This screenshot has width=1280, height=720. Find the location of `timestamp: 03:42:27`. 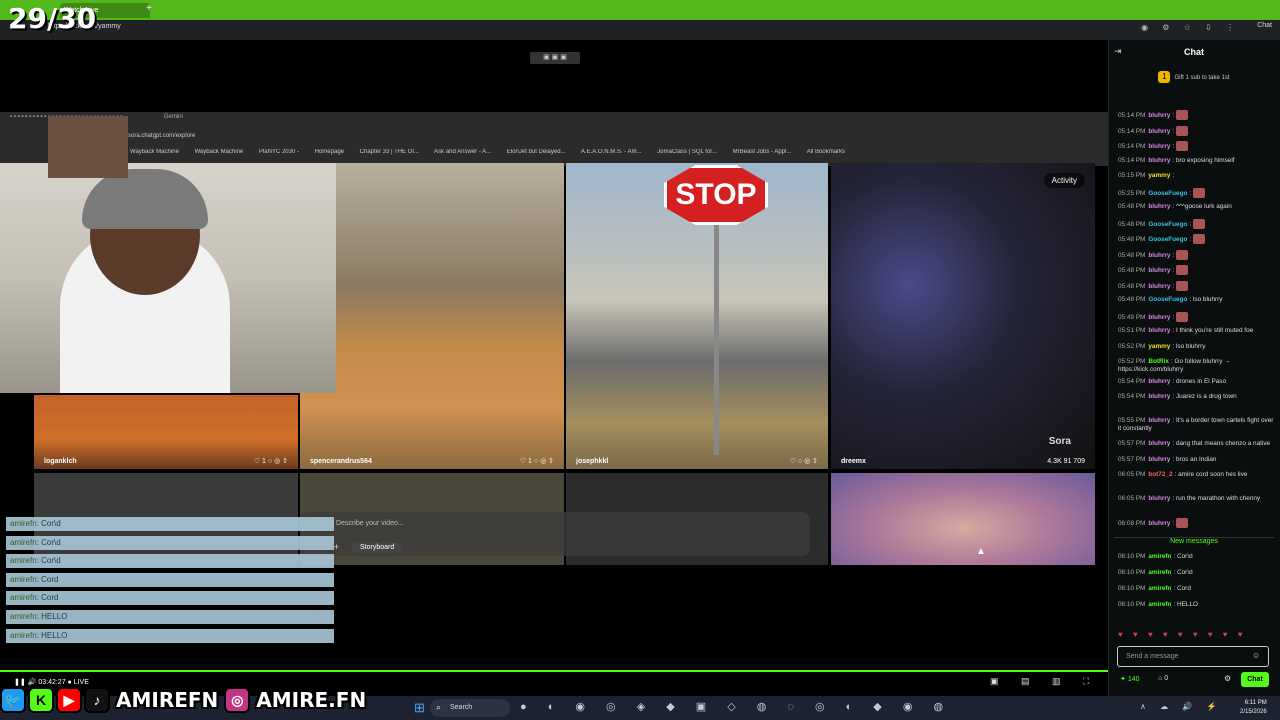

timestamp: 03:42:27 is located at coordinates (52, 682).